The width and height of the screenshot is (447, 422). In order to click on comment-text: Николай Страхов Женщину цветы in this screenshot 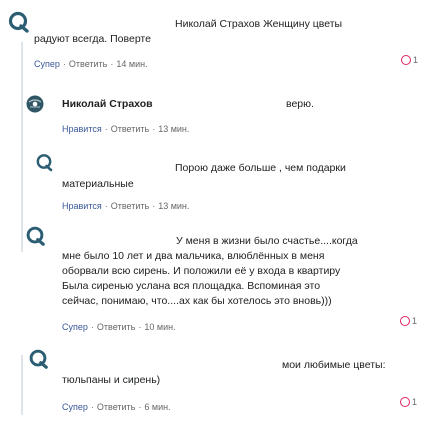, I will do `click(258, 24)`.